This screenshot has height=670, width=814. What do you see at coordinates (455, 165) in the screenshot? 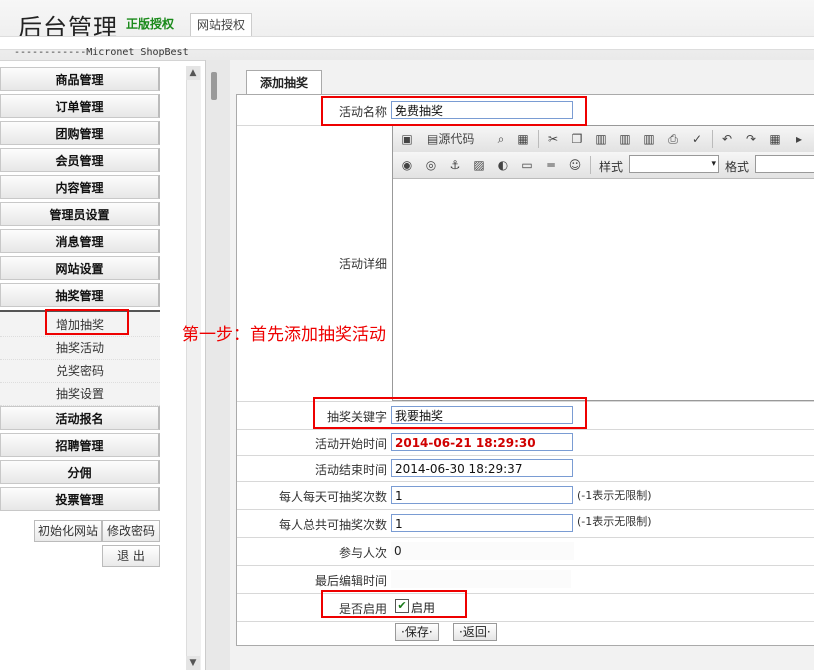
I see `editor-anchor-icon: ⚓` at bounding box center [455, 165].